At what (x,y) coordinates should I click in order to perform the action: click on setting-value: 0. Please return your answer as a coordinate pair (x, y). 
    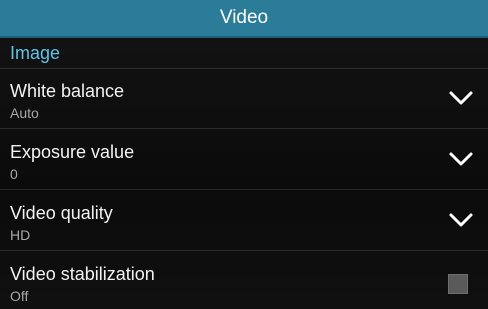
    Looking at the image, I should click on (14, 174).